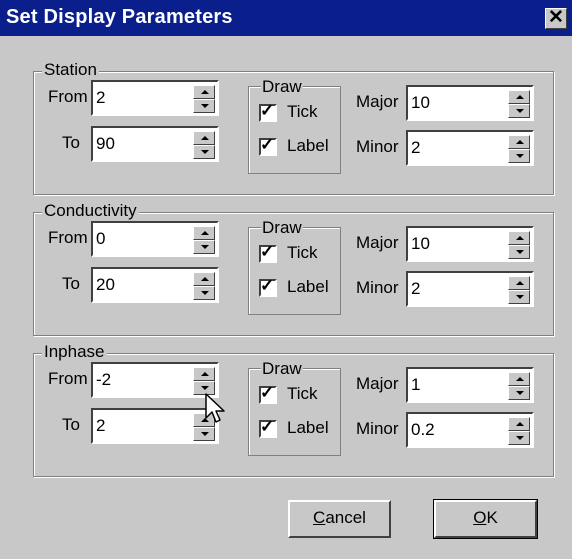 The width and height of the screenshot is (572, 559). What do you see at coordinates (105, 143) in the screenshot?
I see `station-to-value: 90` at bounding box center [105, 143].